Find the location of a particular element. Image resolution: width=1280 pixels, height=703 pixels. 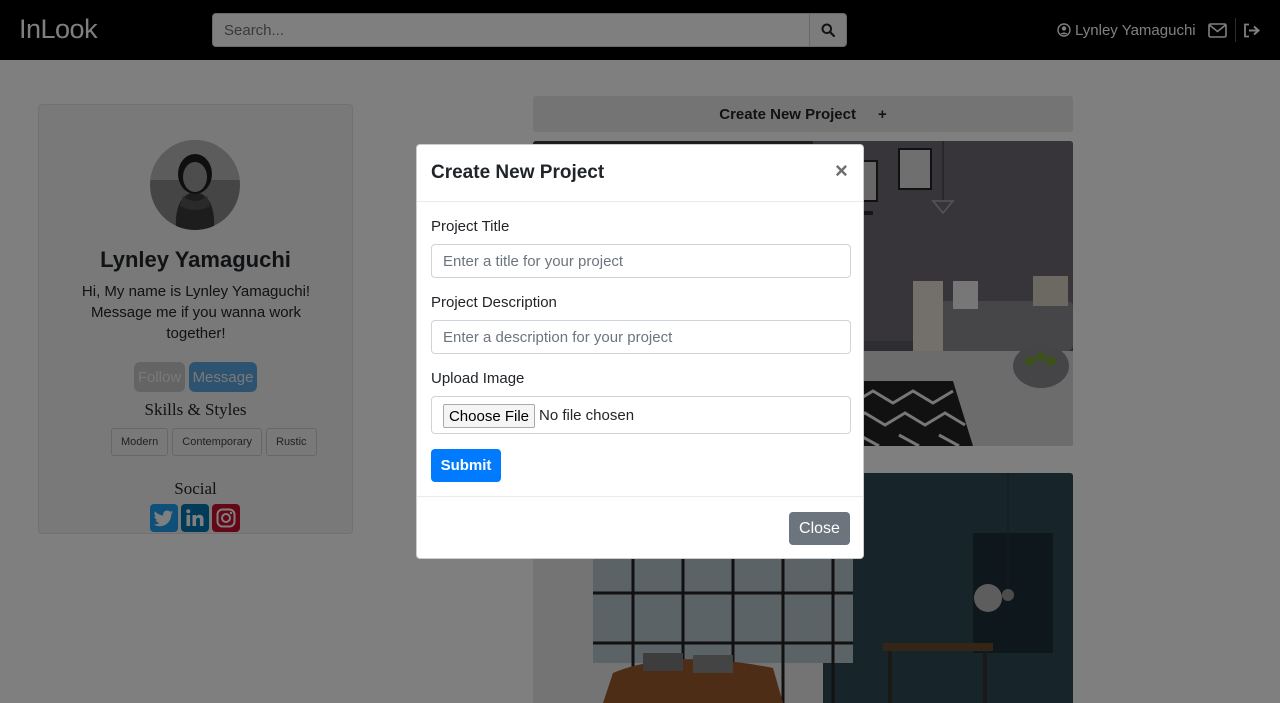

project-title-label: Project Title is located at coordinates (470, 226).